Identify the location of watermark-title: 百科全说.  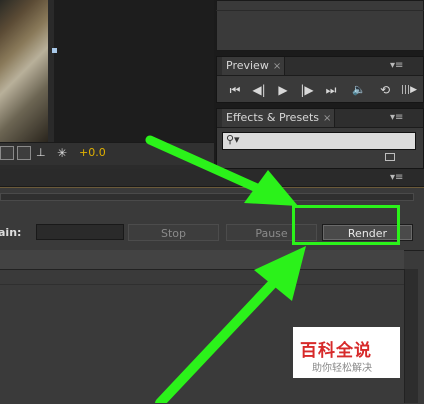
(336, 351).